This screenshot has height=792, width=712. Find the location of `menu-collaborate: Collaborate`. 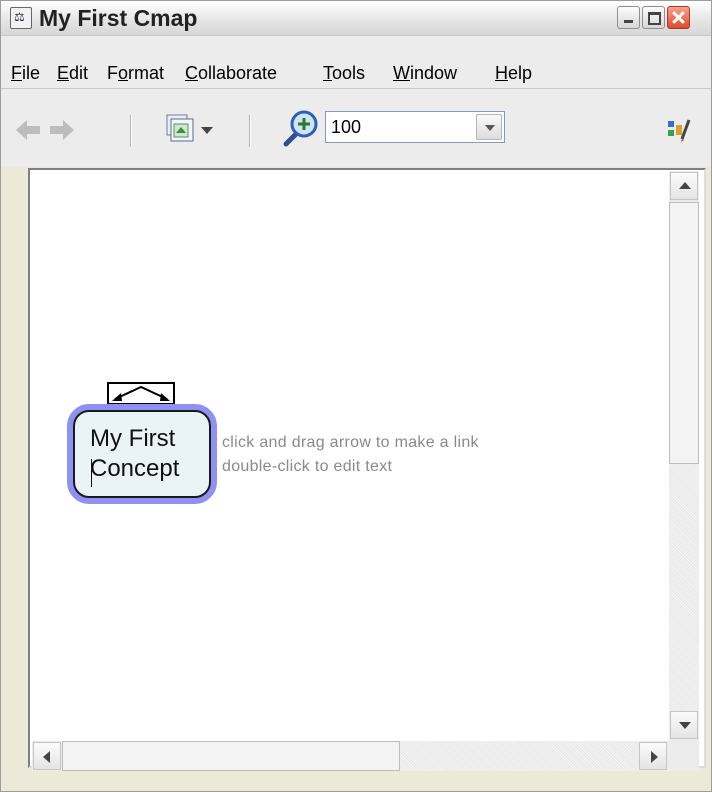

menu-collaborate: Collaborate is located at coordinates (231, 73).